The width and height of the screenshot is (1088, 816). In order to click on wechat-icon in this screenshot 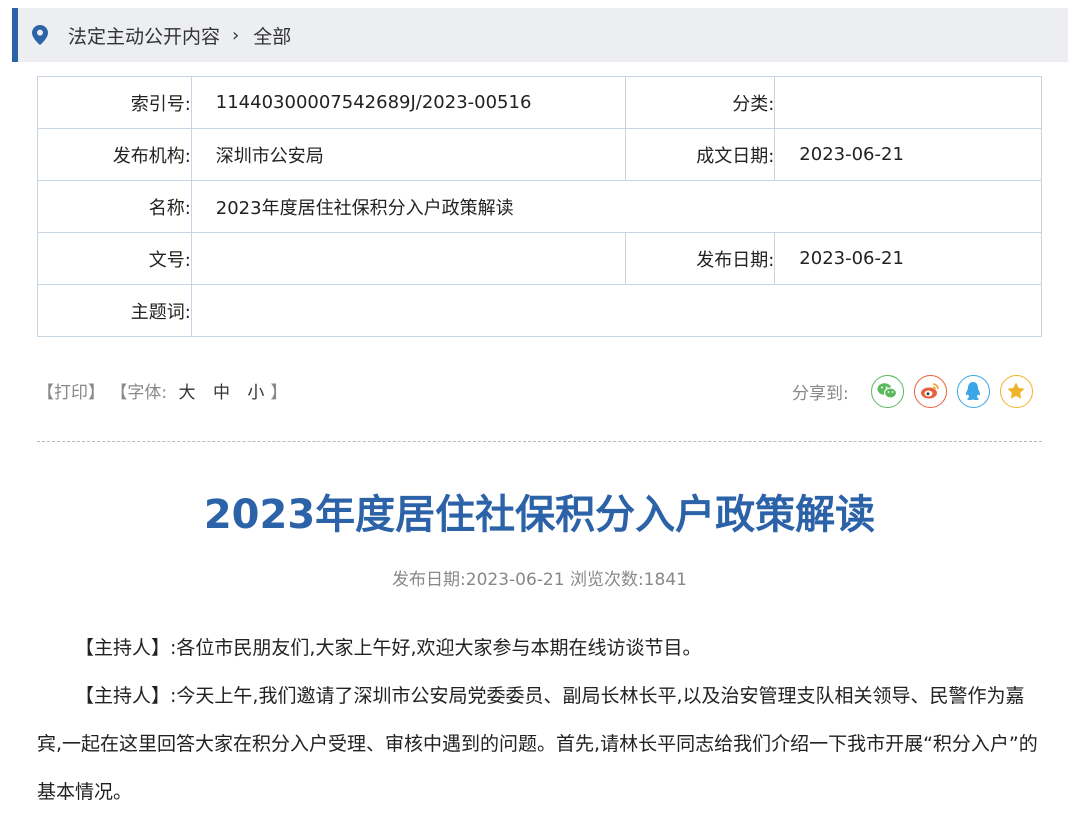, I will do `click(887, 391)`.